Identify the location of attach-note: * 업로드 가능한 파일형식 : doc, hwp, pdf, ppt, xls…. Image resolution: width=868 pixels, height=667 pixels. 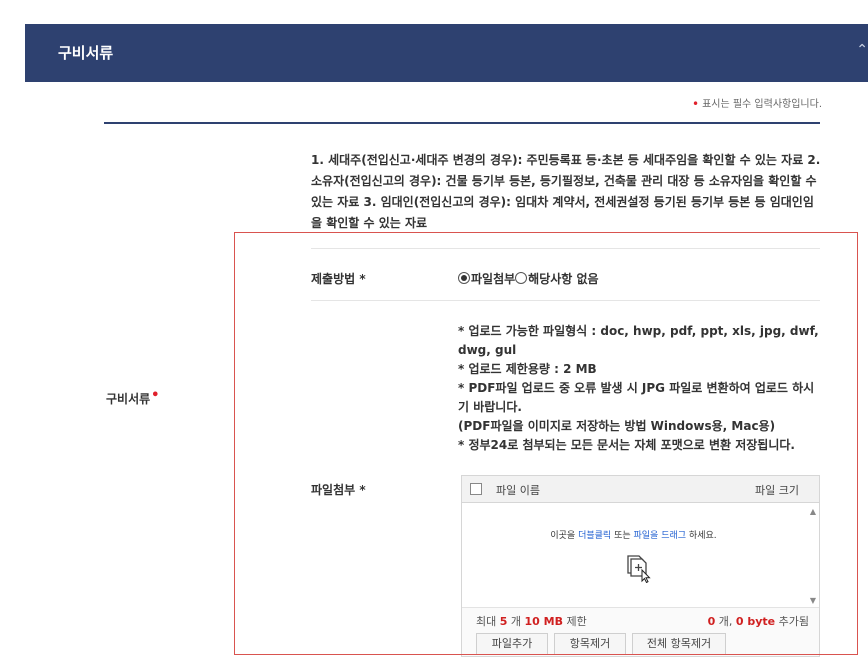
(638, 340).